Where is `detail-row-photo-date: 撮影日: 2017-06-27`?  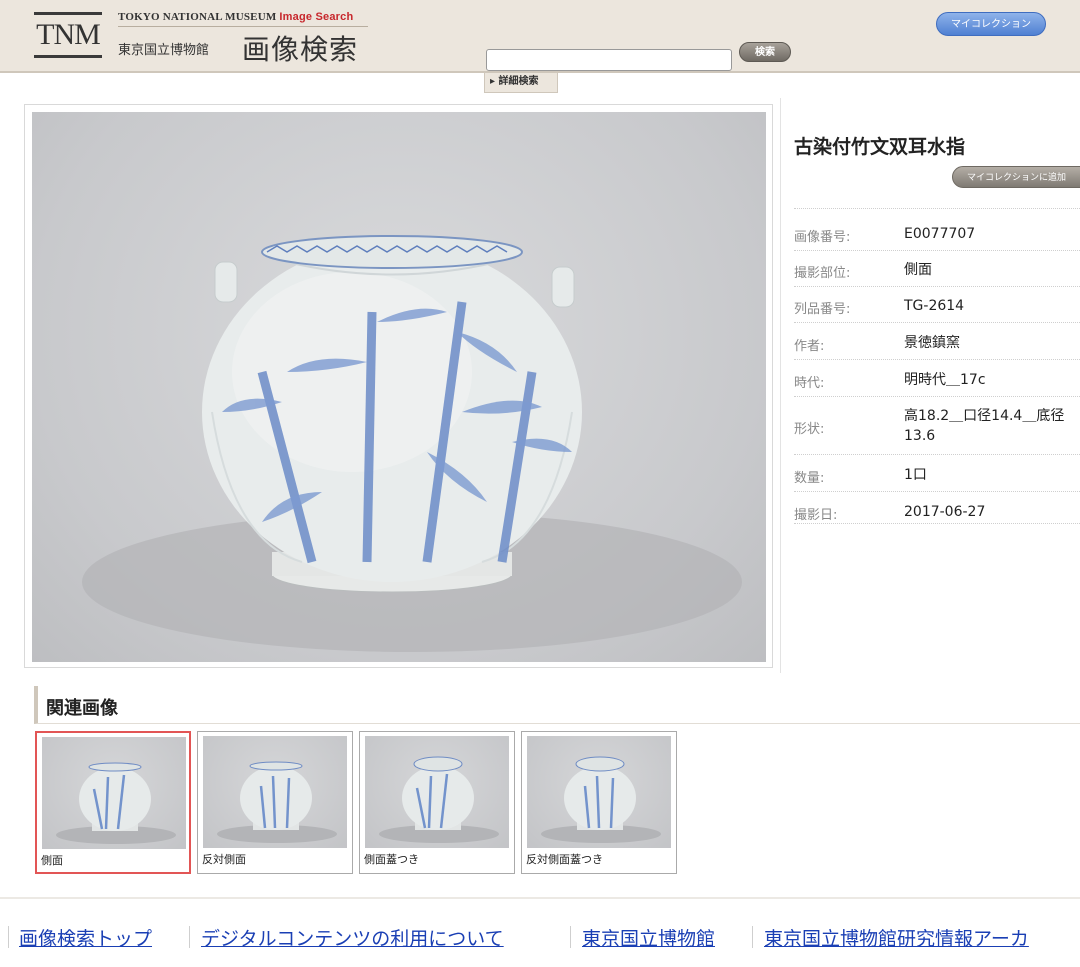 detail-row-photo-date: 撮影日: 2017-06-27 is located at coordinates (937, 508).